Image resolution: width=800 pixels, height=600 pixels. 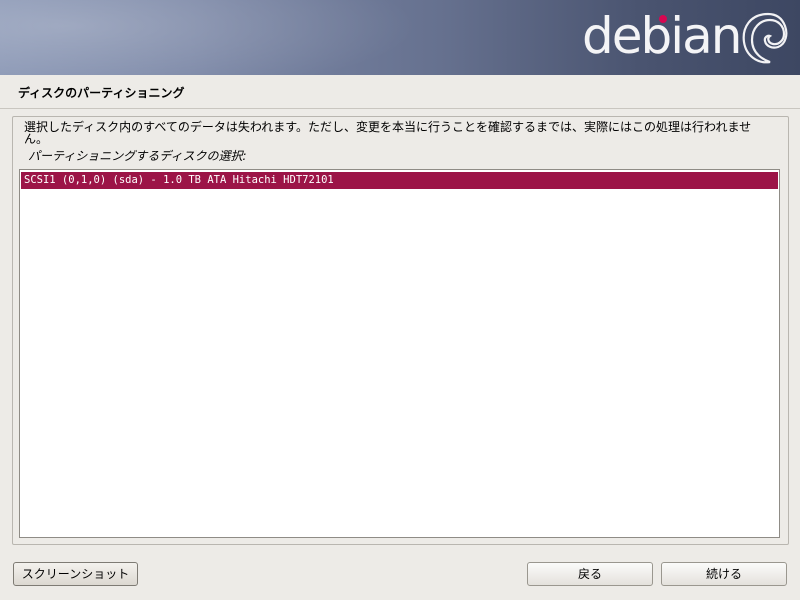 I want to click on debian-swirl-icon, so click(x=765, y=38).